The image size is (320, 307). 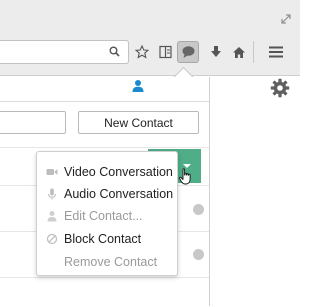 What do you see at coordinates (280, 90) in the screenshot?
I see `gear-icon` at bounding box center [280, 90].